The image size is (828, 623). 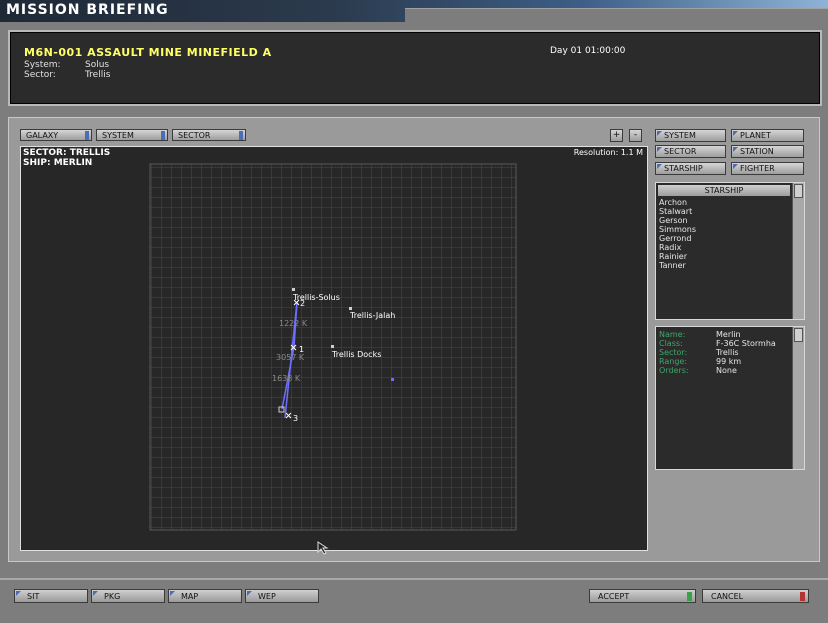 I want to click on filter-planet-label: PLANET, so click(x=755, y=135).